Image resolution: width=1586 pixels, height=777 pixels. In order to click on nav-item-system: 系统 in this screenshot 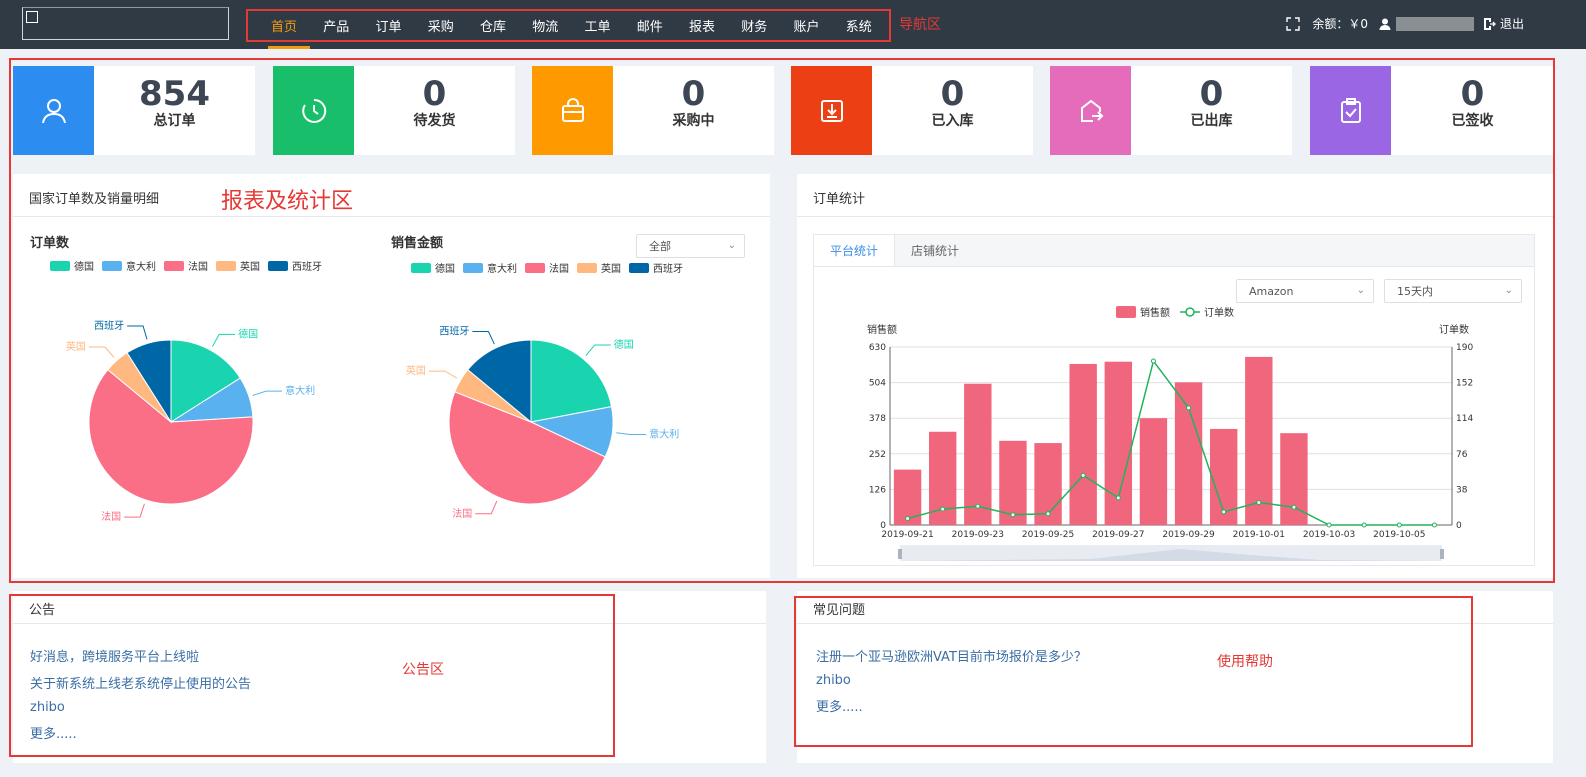, I will do `click(863, 25)`.